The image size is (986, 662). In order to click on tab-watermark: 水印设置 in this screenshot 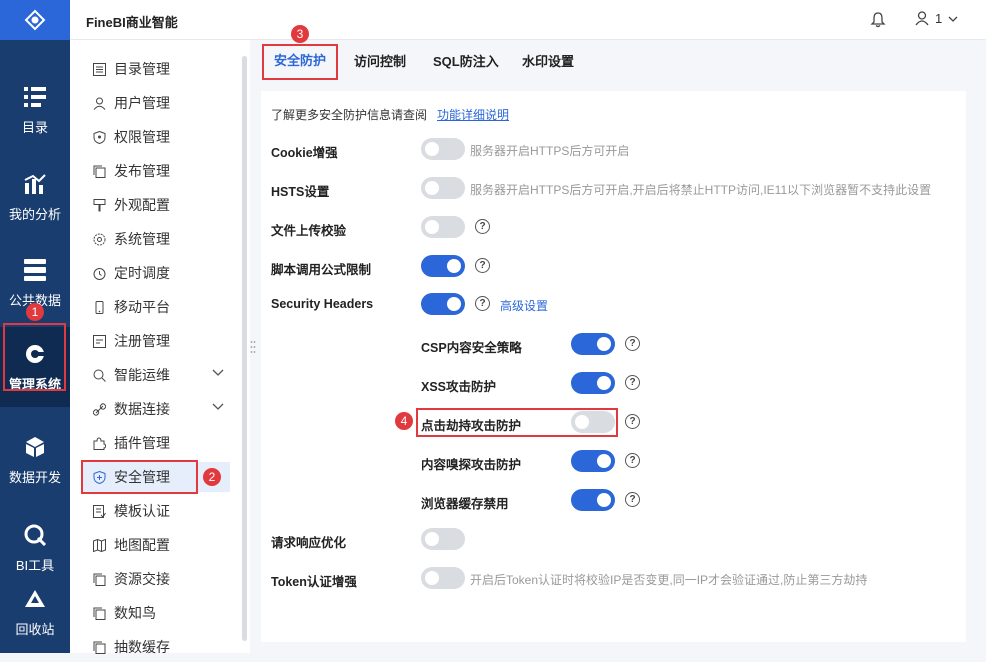, I will do `click(548, 60)`.